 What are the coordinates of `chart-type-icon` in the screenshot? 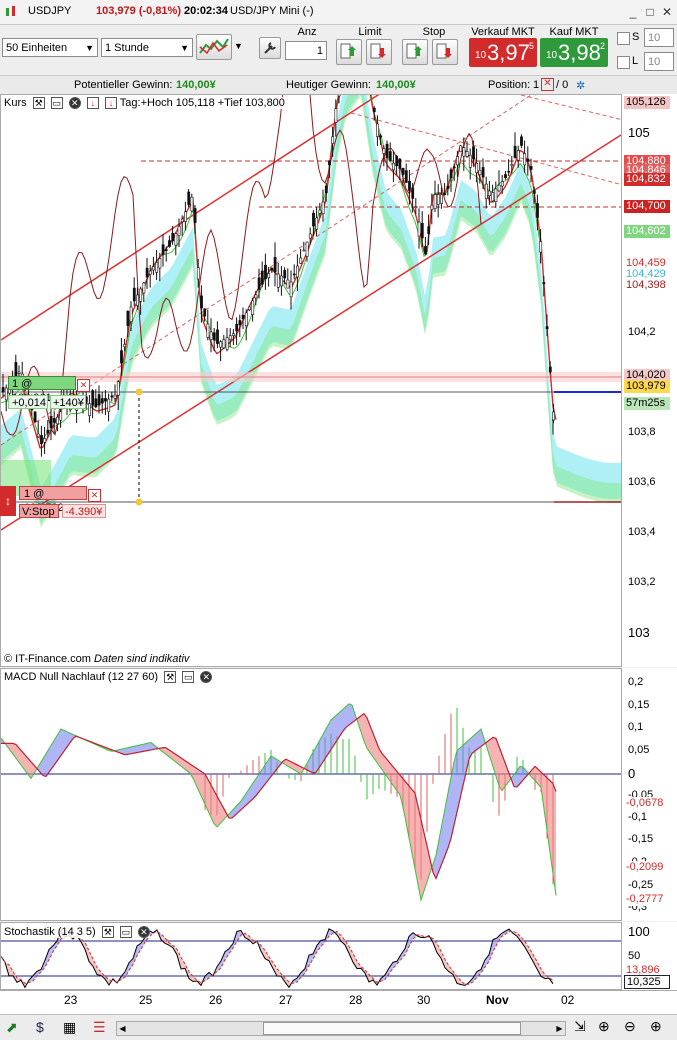 It's located at (214, 46).